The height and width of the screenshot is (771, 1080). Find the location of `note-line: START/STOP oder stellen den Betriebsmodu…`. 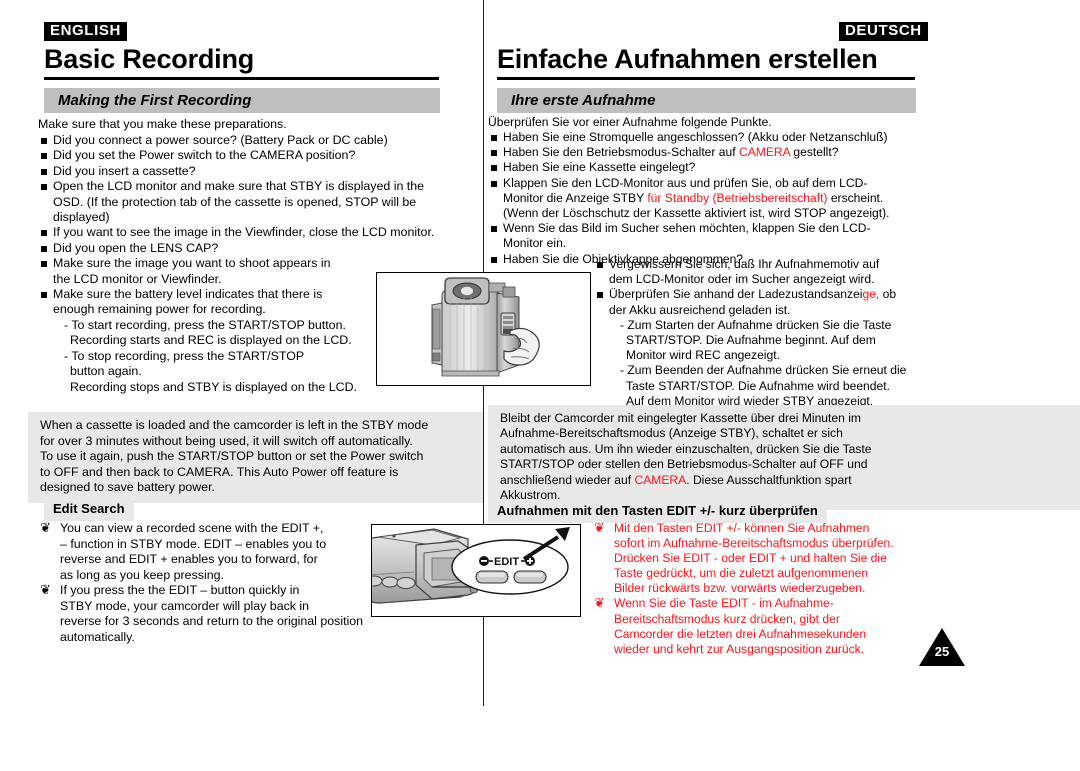

note-line: START/STOP oder stellen den Betriebsmodu… is located at coordinates (785, 464).